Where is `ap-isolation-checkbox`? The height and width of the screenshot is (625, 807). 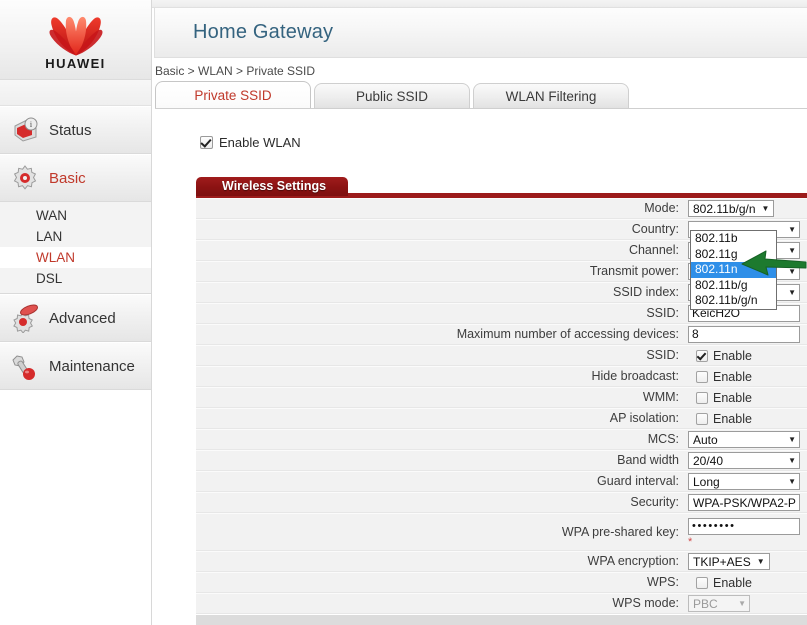
ap-isolation-checkbox is located at coordinates (702, 418).